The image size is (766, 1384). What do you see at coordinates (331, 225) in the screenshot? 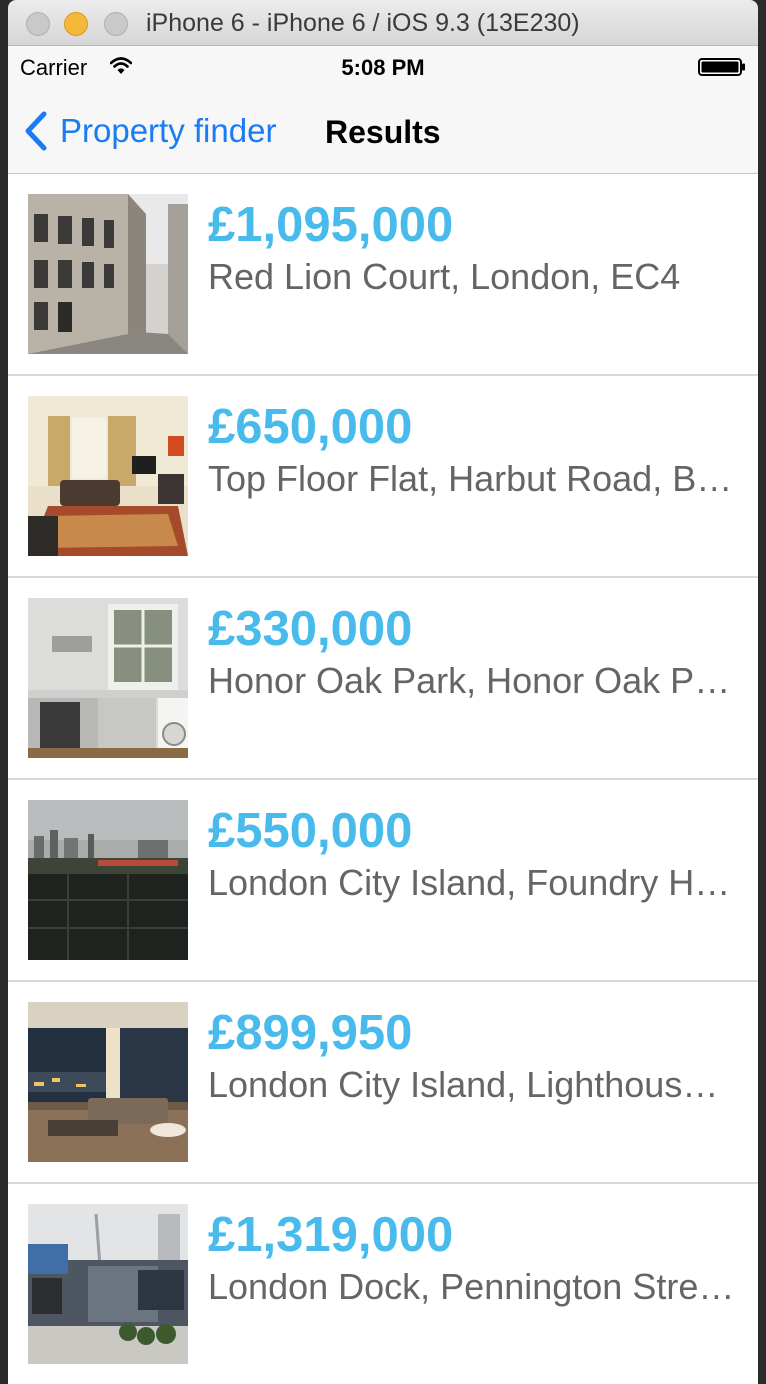
I see `listing-price: £1,095,000` at bounding box center [331, 225].